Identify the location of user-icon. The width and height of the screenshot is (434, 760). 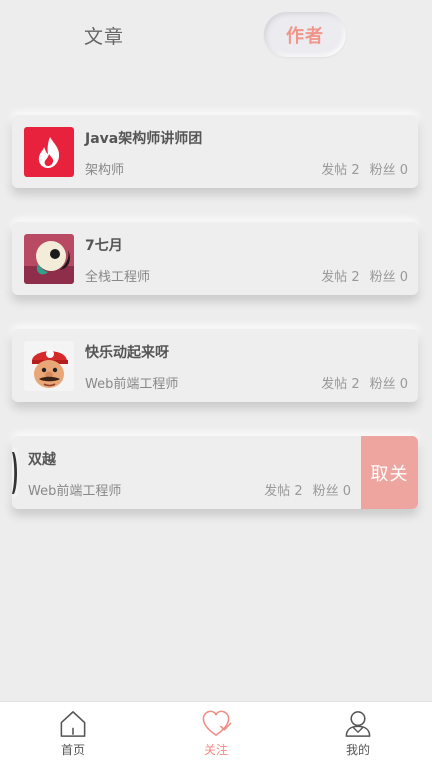
(358, 724).